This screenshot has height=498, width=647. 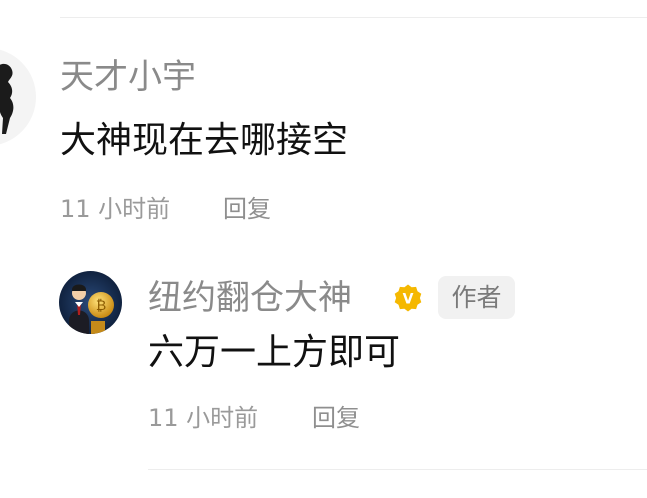 What do you see at coordinates (247, 209) in the screenshot?
I see `comment-reply-button: 回复` at bounding box center [247, 209].